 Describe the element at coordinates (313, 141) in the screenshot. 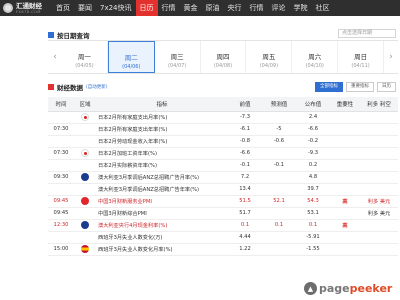

I see `cell-actual: -0.2` at that location.